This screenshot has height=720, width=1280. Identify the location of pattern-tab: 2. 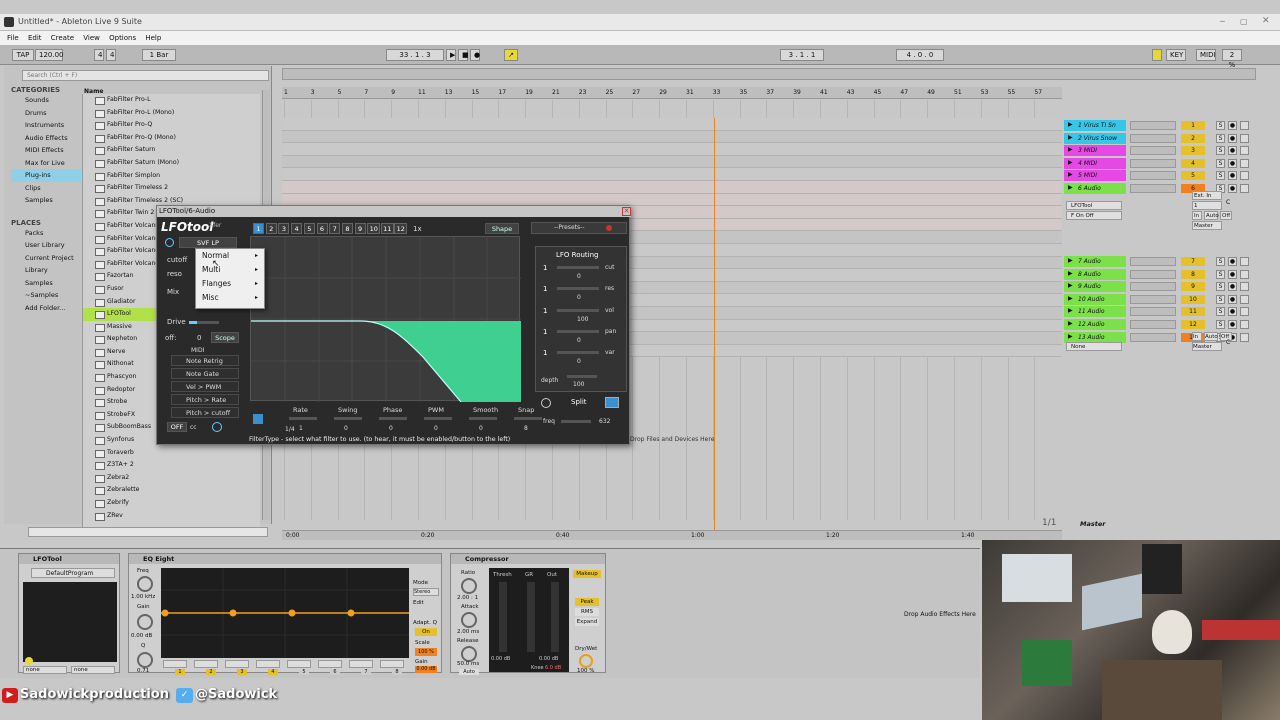
(271, 228).